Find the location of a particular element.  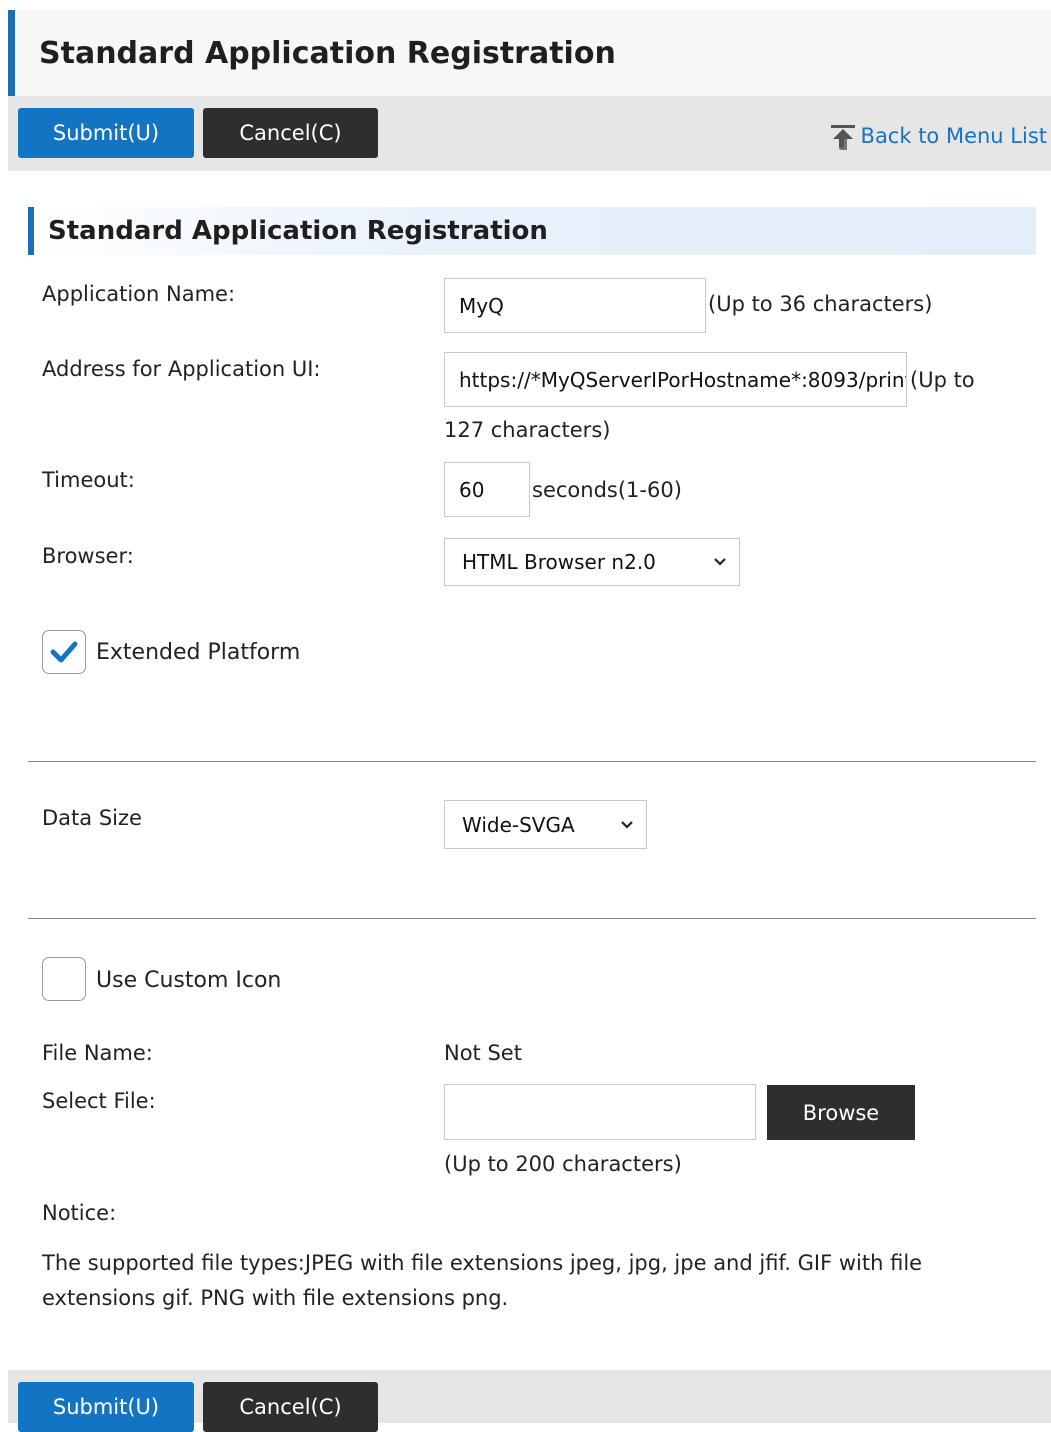

extended-platform-checkbox is located at coordinates (64, 652).